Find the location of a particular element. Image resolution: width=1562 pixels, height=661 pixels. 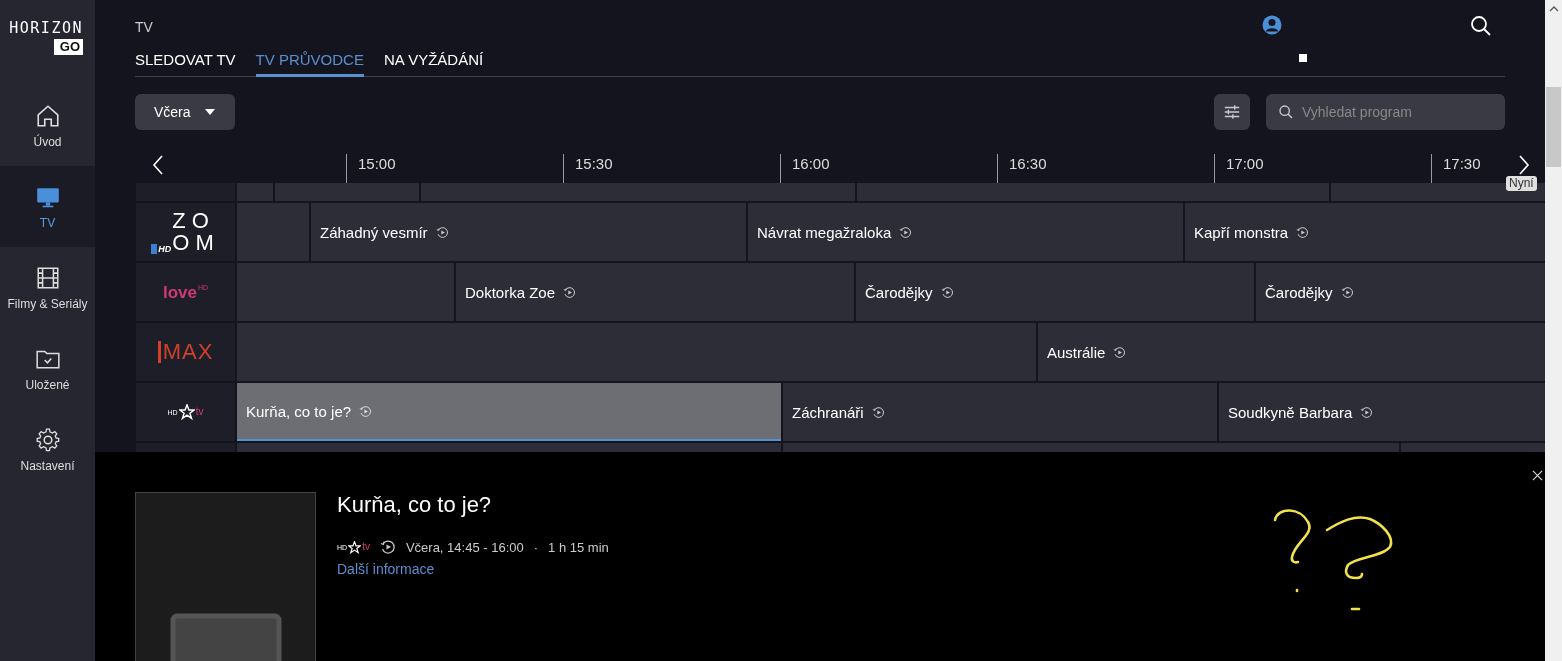

duration: 1 h 15 min is located at coordinates (578, 547).